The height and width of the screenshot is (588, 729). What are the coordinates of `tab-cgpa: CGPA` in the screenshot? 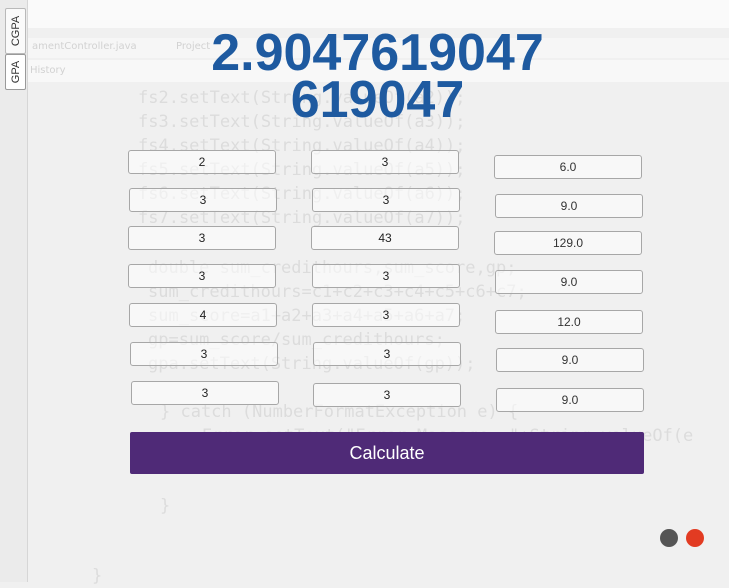 It's located at (15, 31).